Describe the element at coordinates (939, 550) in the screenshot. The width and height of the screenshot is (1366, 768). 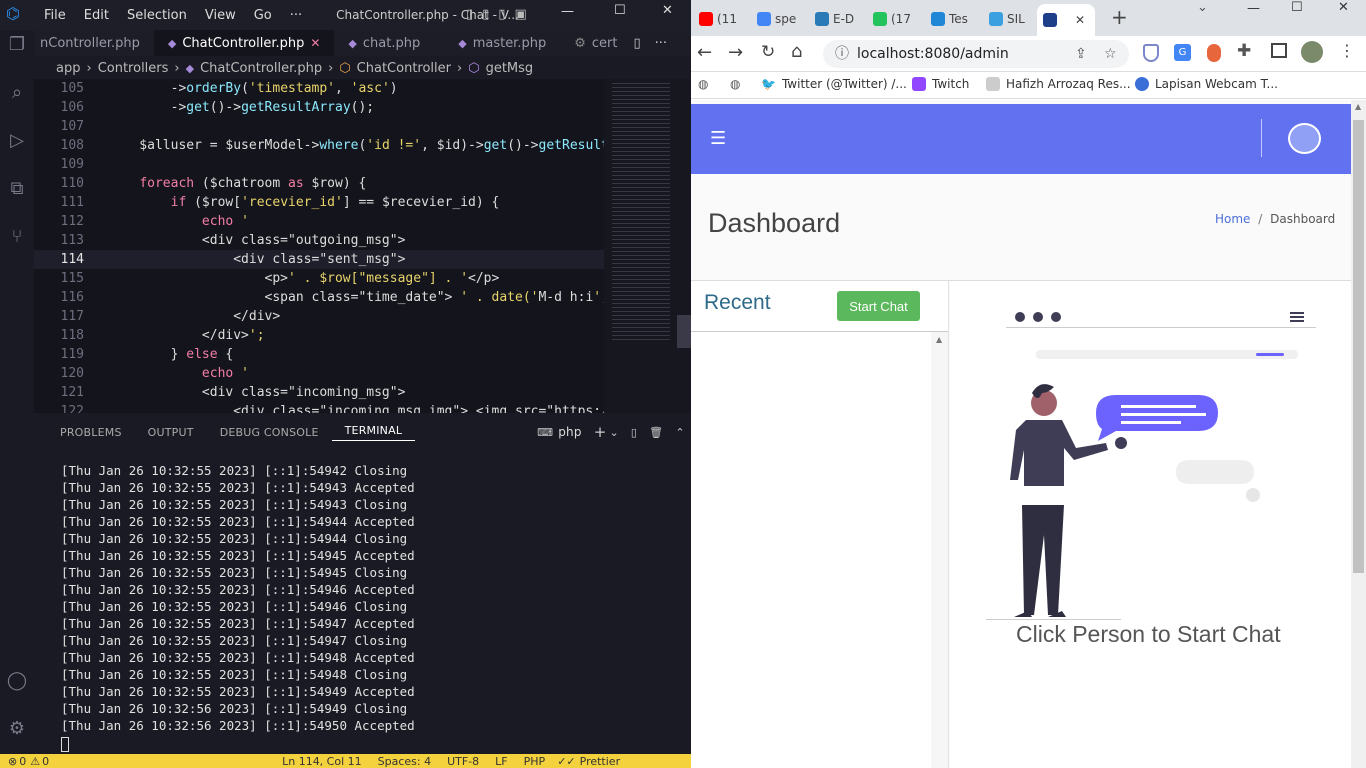
I see `recent-scrollbar: ▲` at that location.